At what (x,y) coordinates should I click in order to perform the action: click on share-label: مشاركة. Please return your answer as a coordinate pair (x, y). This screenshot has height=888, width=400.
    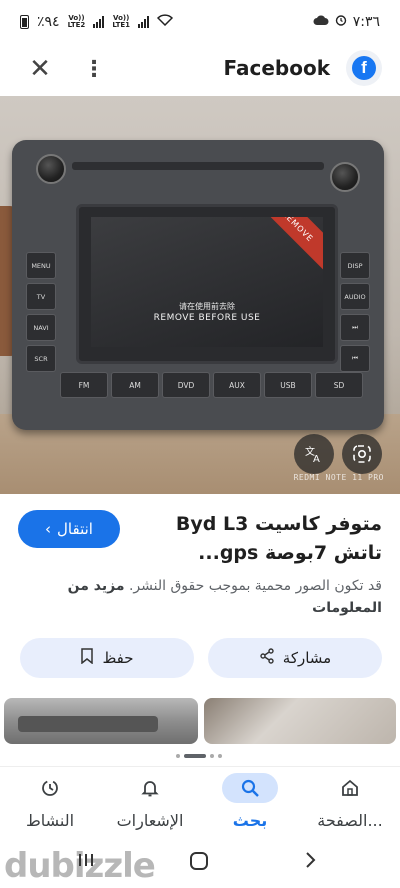
    Looking at the image, I should click on (307, 658).